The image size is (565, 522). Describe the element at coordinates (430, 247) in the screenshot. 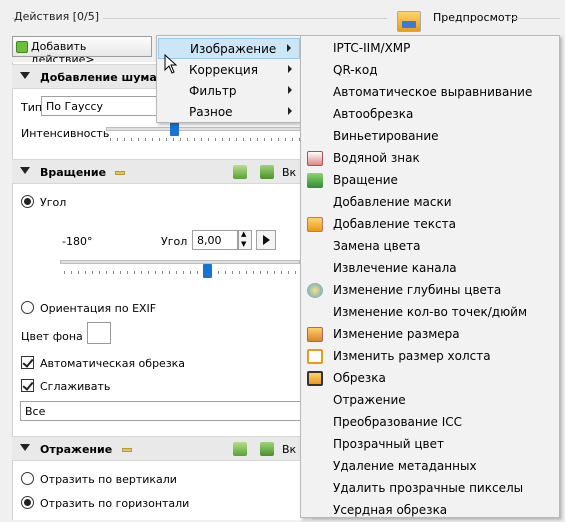

I see `submenu-item-replace-color: Замена цвета` at that location.